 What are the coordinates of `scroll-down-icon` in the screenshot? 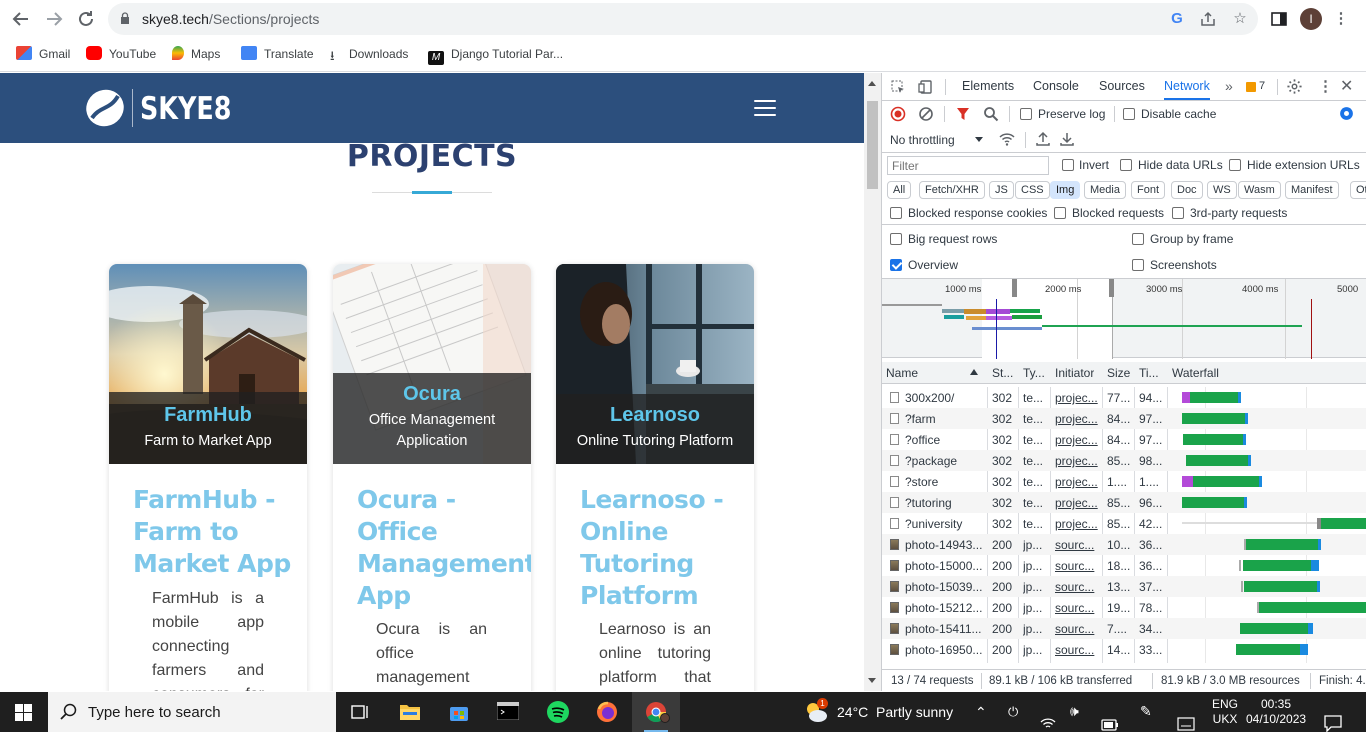 It's located at (872, 680).